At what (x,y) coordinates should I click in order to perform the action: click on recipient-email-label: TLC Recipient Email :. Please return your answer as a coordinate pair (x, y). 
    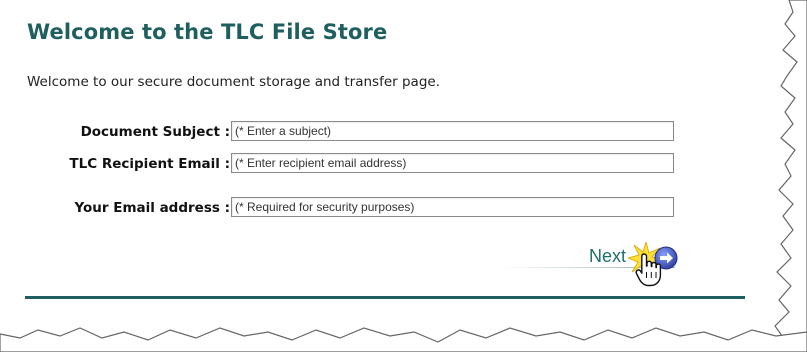
    Looking at the image, I should click on (149, 164).